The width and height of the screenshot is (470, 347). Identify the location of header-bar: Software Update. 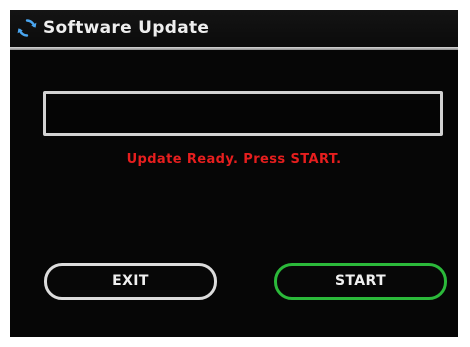
(234, 28).